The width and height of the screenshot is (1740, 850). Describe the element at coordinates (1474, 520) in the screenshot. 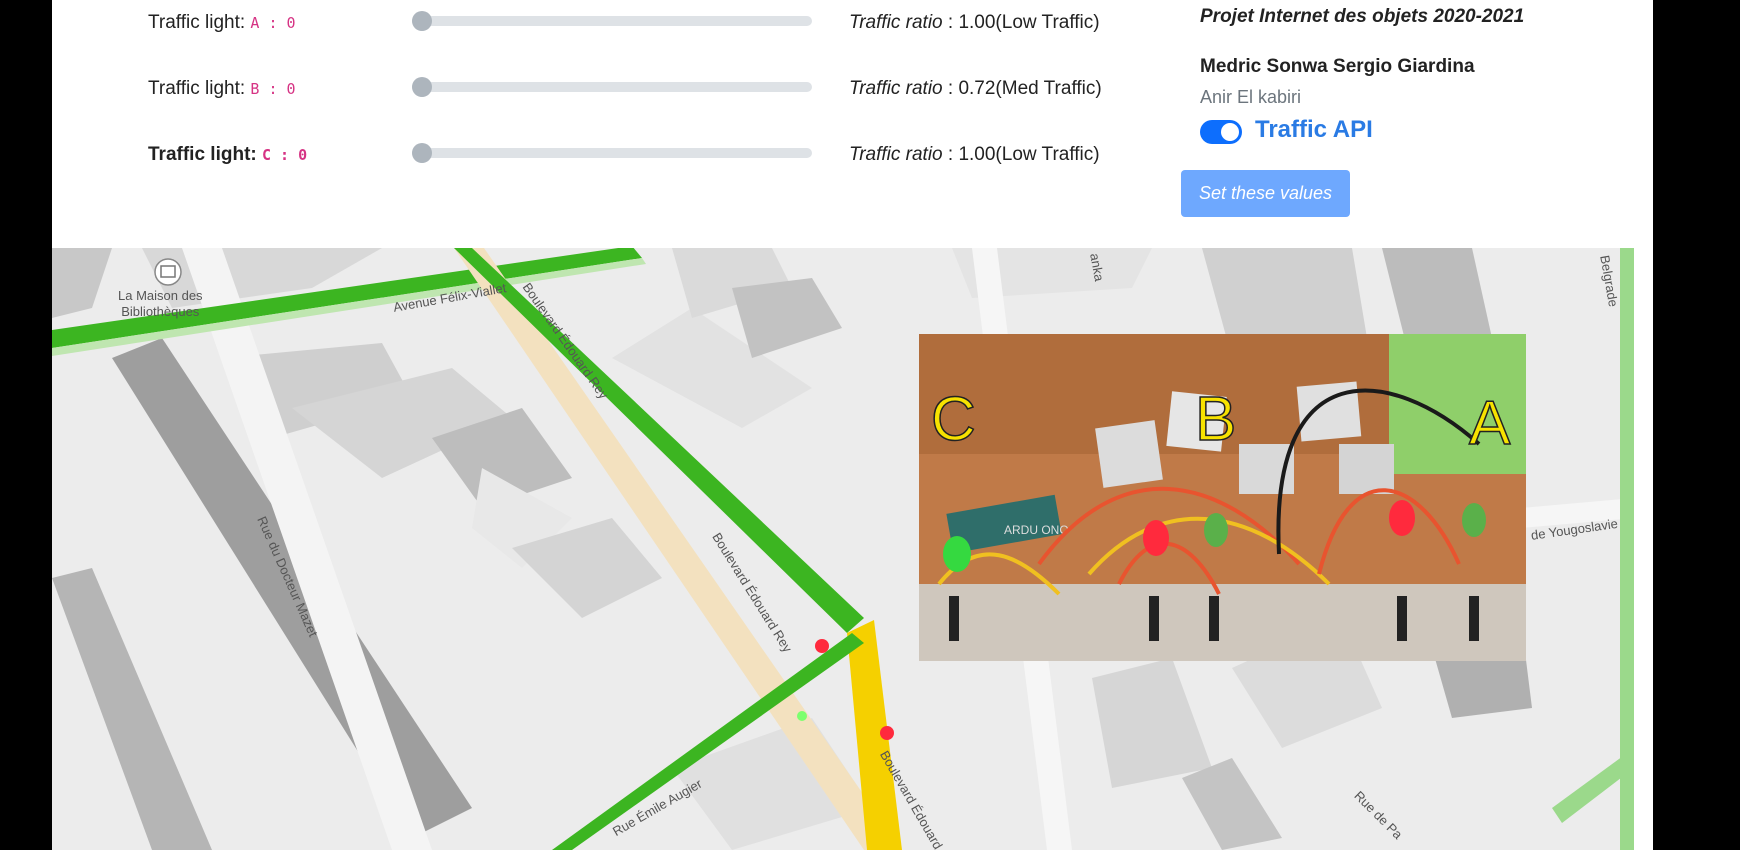

I see `led-a-green` at that location.